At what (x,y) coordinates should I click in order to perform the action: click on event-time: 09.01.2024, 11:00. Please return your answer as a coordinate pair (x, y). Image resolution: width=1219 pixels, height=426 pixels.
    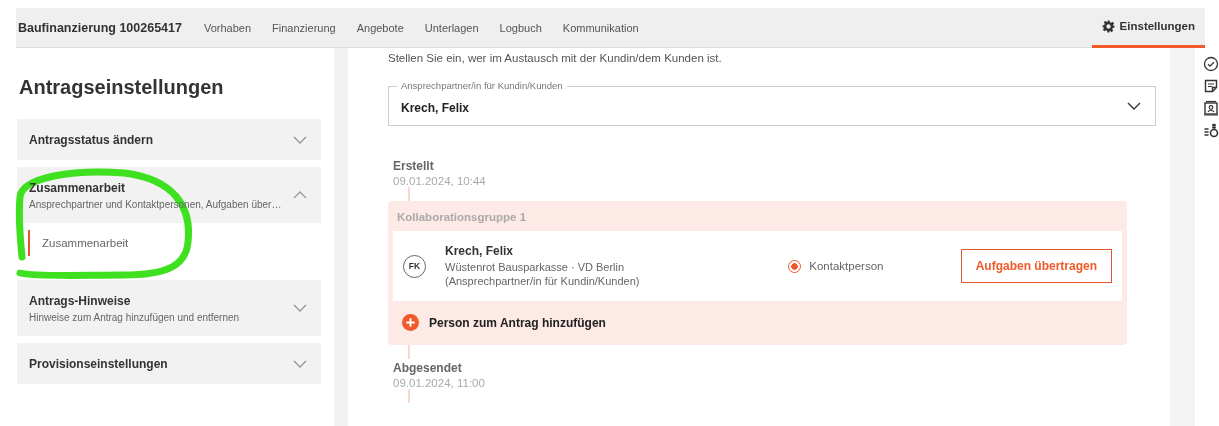
    Looking at the image, I should click on (439, 383).